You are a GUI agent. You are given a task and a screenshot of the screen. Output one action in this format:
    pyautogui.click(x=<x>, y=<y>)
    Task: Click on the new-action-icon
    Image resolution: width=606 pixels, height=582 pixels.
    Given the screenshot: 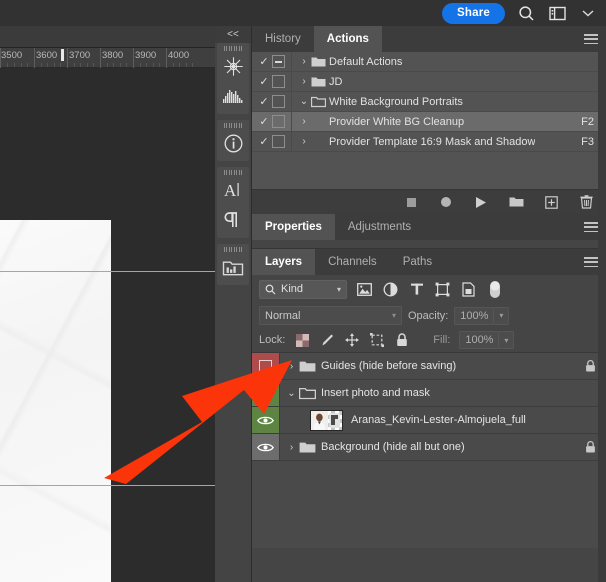 What is the action you would take?
    pyautogui.click(x=551, y=202)
    